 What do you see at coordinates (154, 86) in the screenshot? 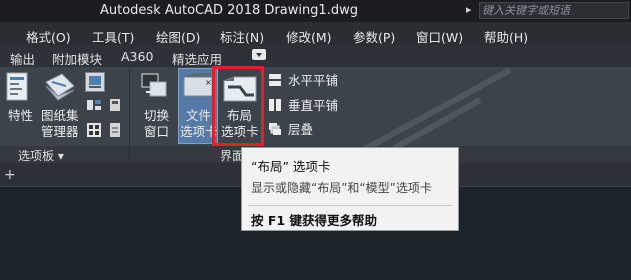
I see `switch-window-icon` at bounding box center [154, 86].